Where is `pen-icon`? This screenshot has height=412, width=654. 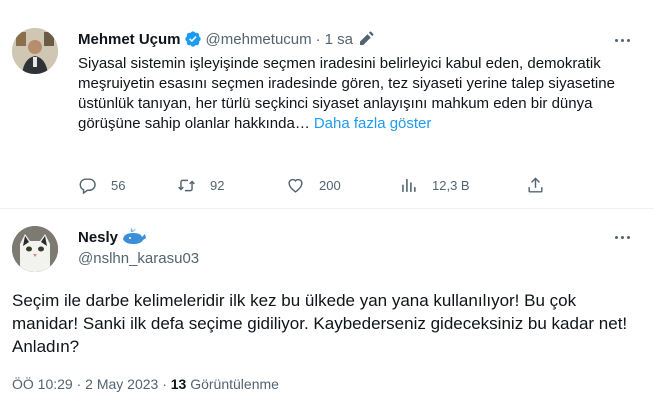
pen-icon is located at coordinates (366, 39).